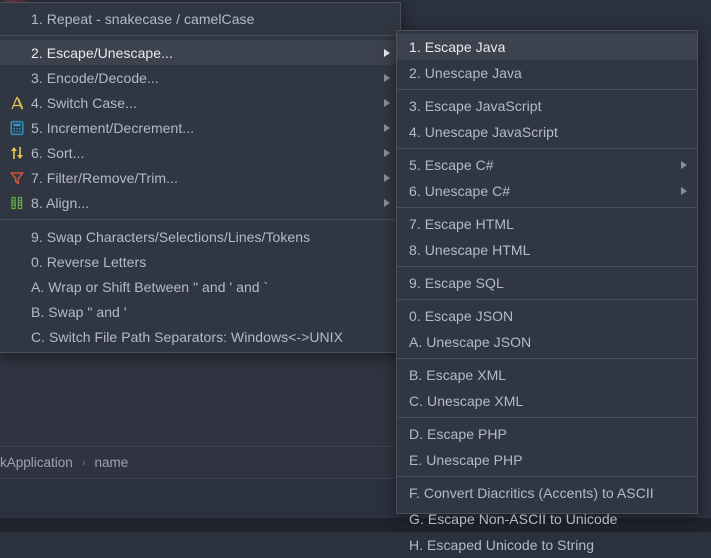 The height and width of the screenshot is (558, 711). What do you see at coordinates (200, 462) in the screenshot?
I see `editor-breadcrumb: kApplication › name` at bounding box center [200, 462].